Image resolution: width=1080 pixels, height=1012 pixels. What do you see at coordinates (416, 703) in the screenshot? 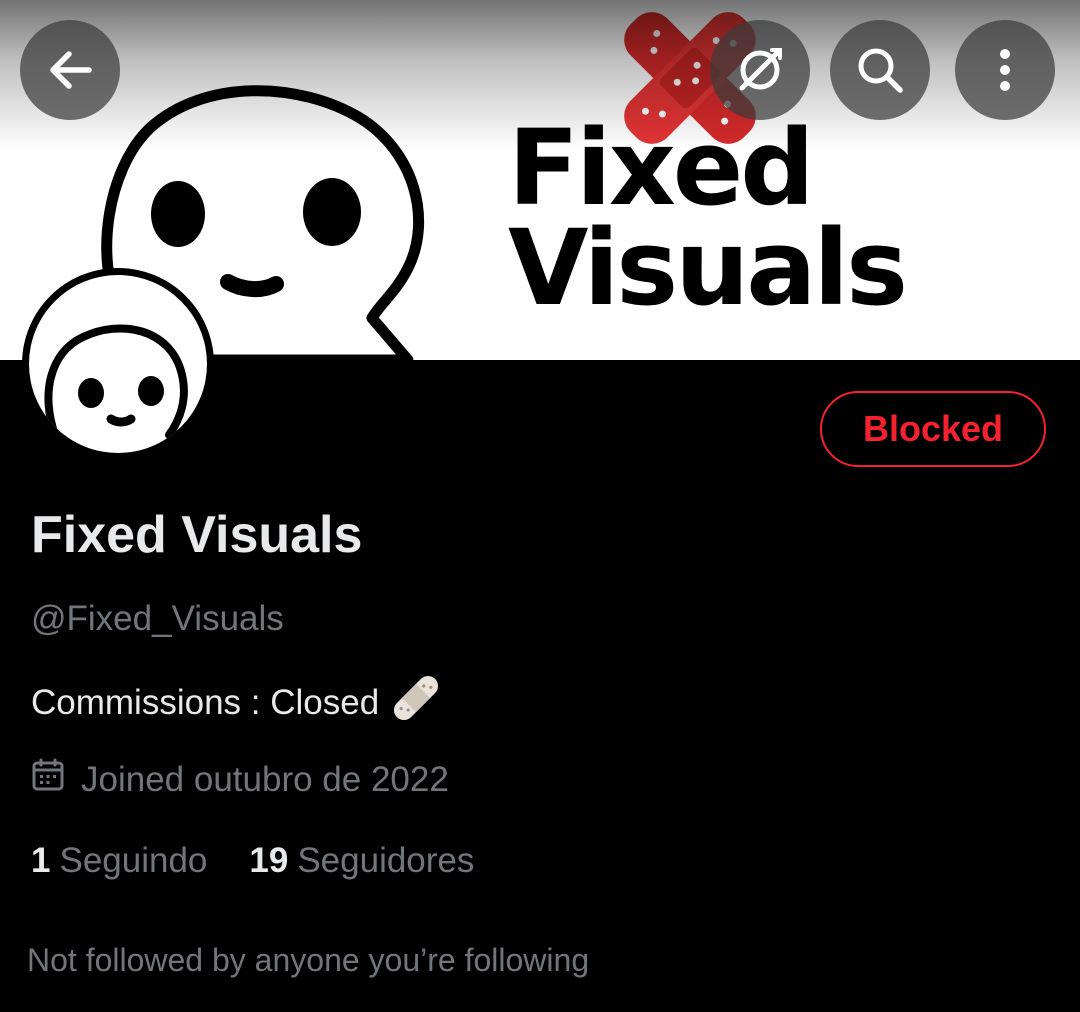
I see `adhesive-bandage-icon` at bounding box center [416, 703].